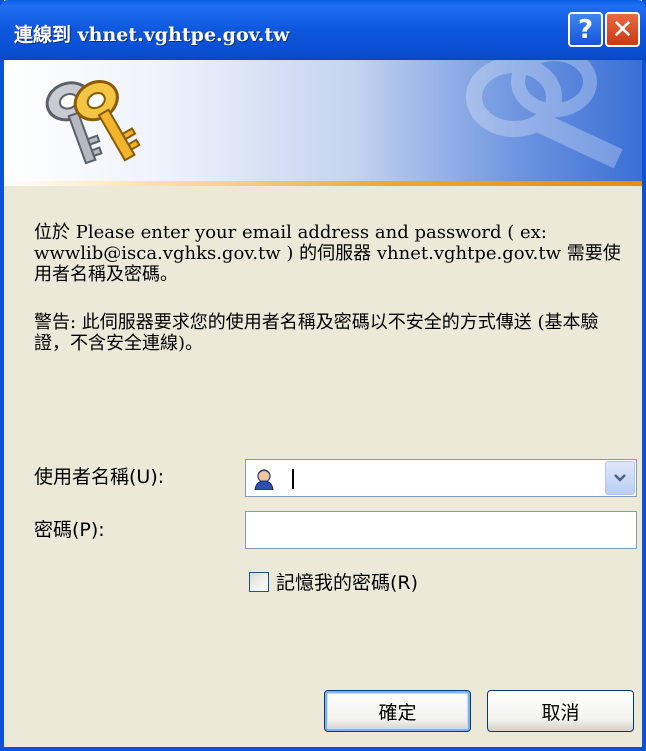  I want to click on text-caret, so click(293, 479).